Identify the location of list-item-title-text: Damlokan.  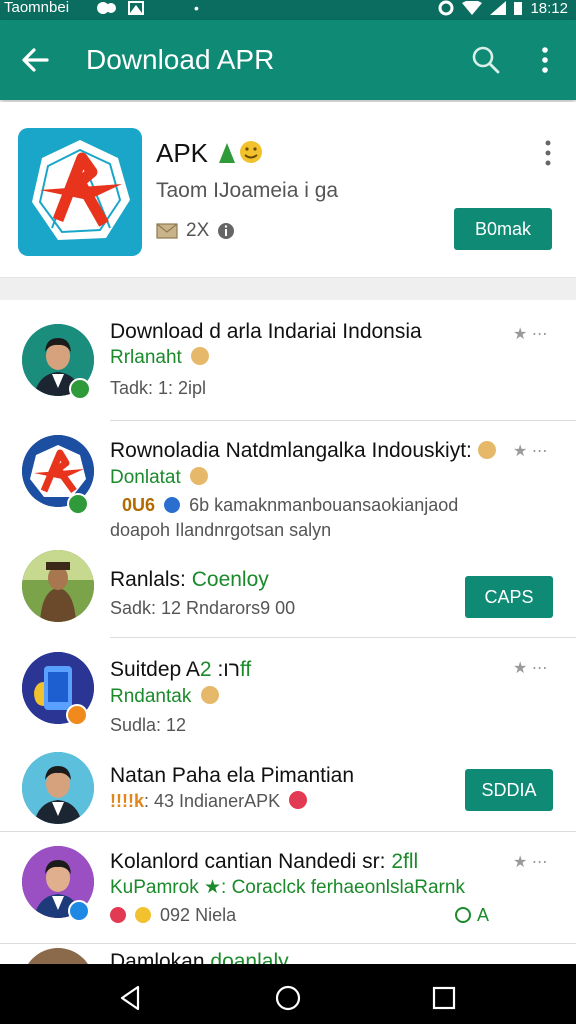
(157, 957).